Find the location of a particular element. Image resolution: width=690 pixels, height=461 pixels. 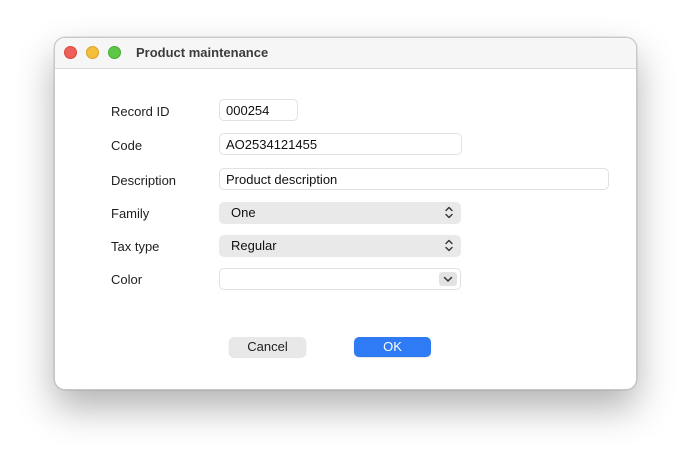

record-id-field: 000254 is located at coordinates (258, 110).